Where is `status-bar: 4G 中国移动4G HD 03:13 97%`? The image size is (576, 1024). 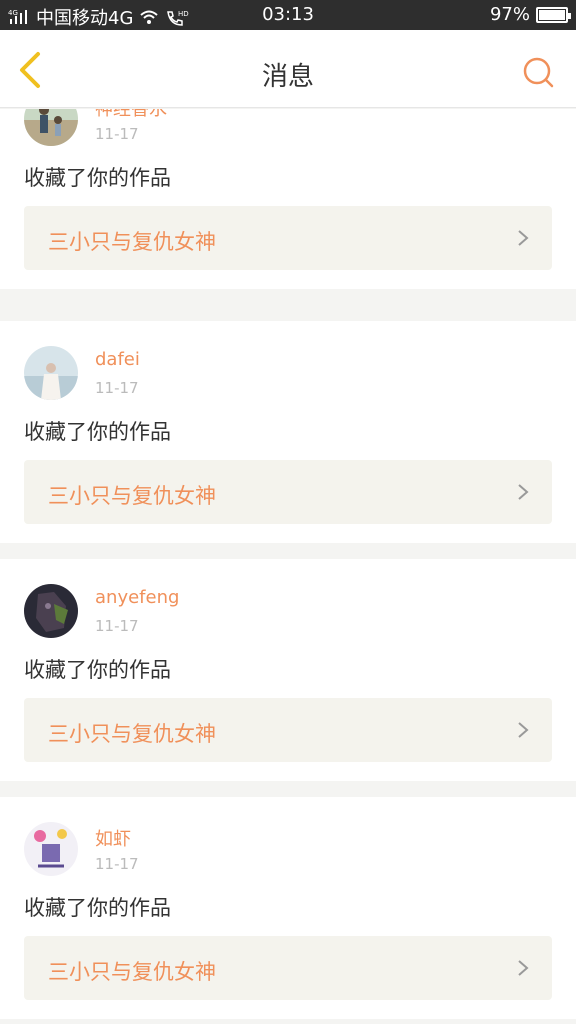 status-bar: 4G 中国移动4G HD 03:13 97% is located at coordinates (288, 15).